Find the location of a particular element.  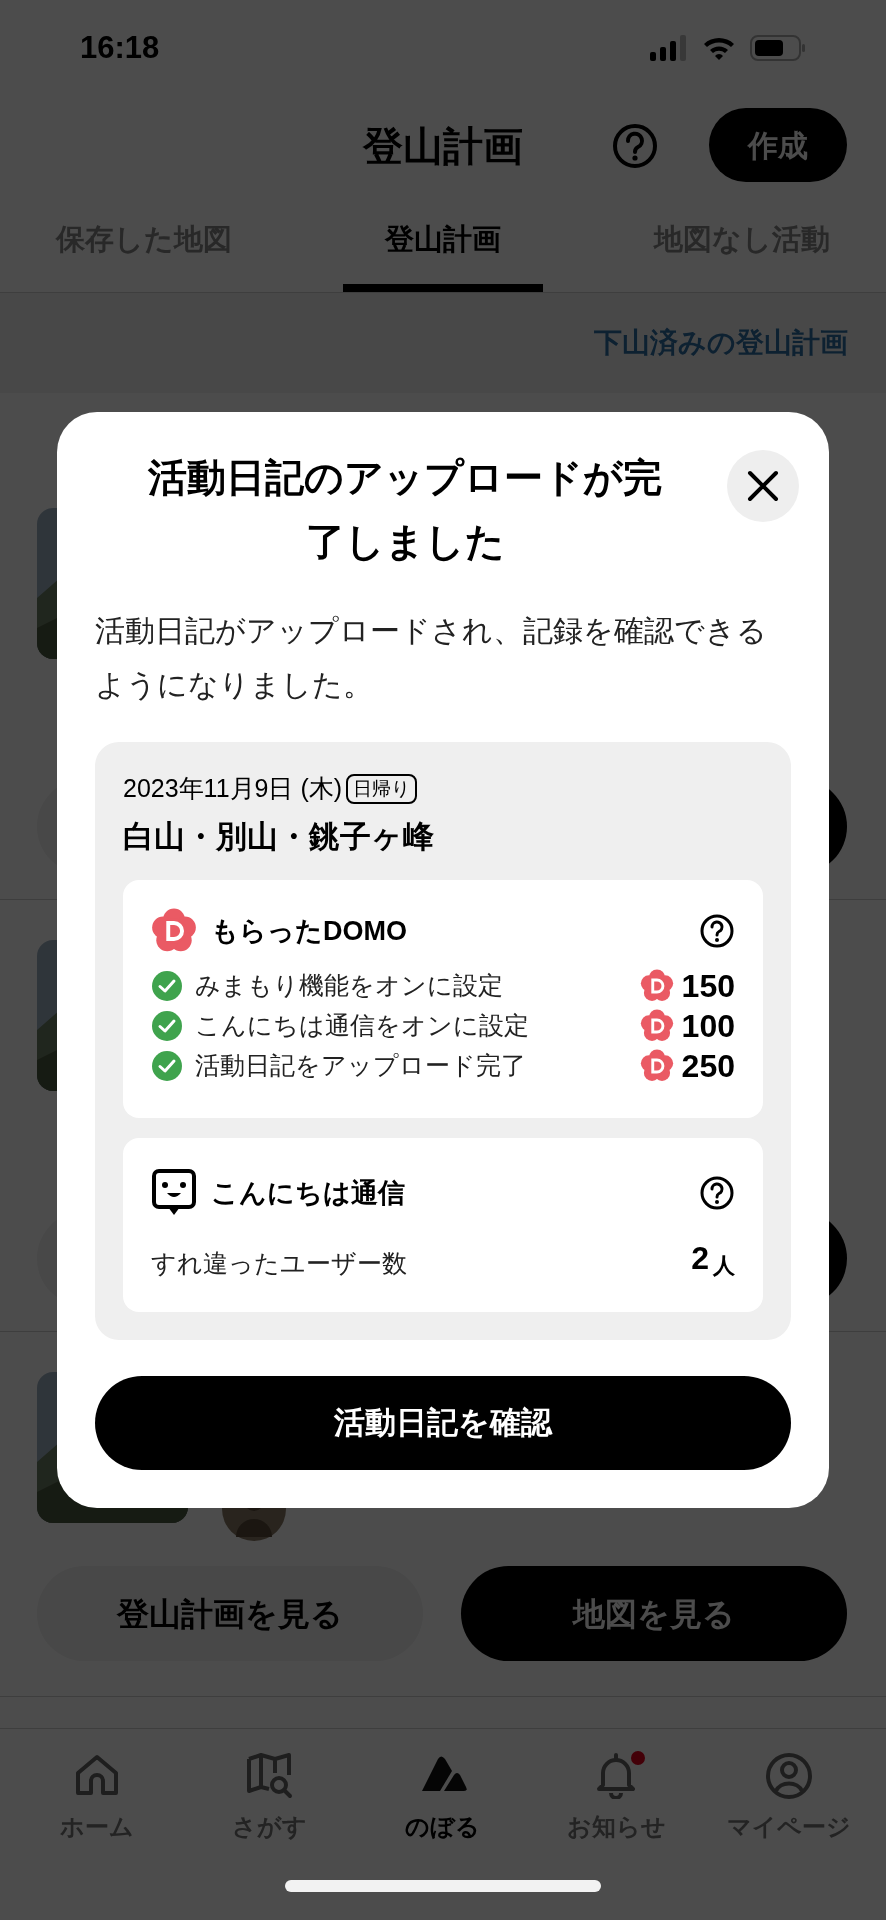

confirm-button: 活動日記を確認 is located at coordinates (443, 1423).